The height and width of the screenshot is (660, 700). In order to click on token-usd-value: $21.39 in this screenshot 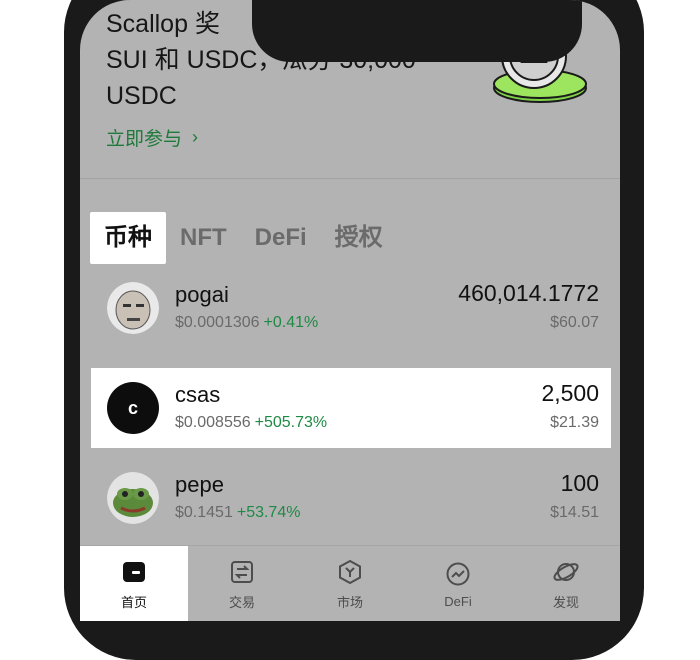, I will do `click(574, 422)`.